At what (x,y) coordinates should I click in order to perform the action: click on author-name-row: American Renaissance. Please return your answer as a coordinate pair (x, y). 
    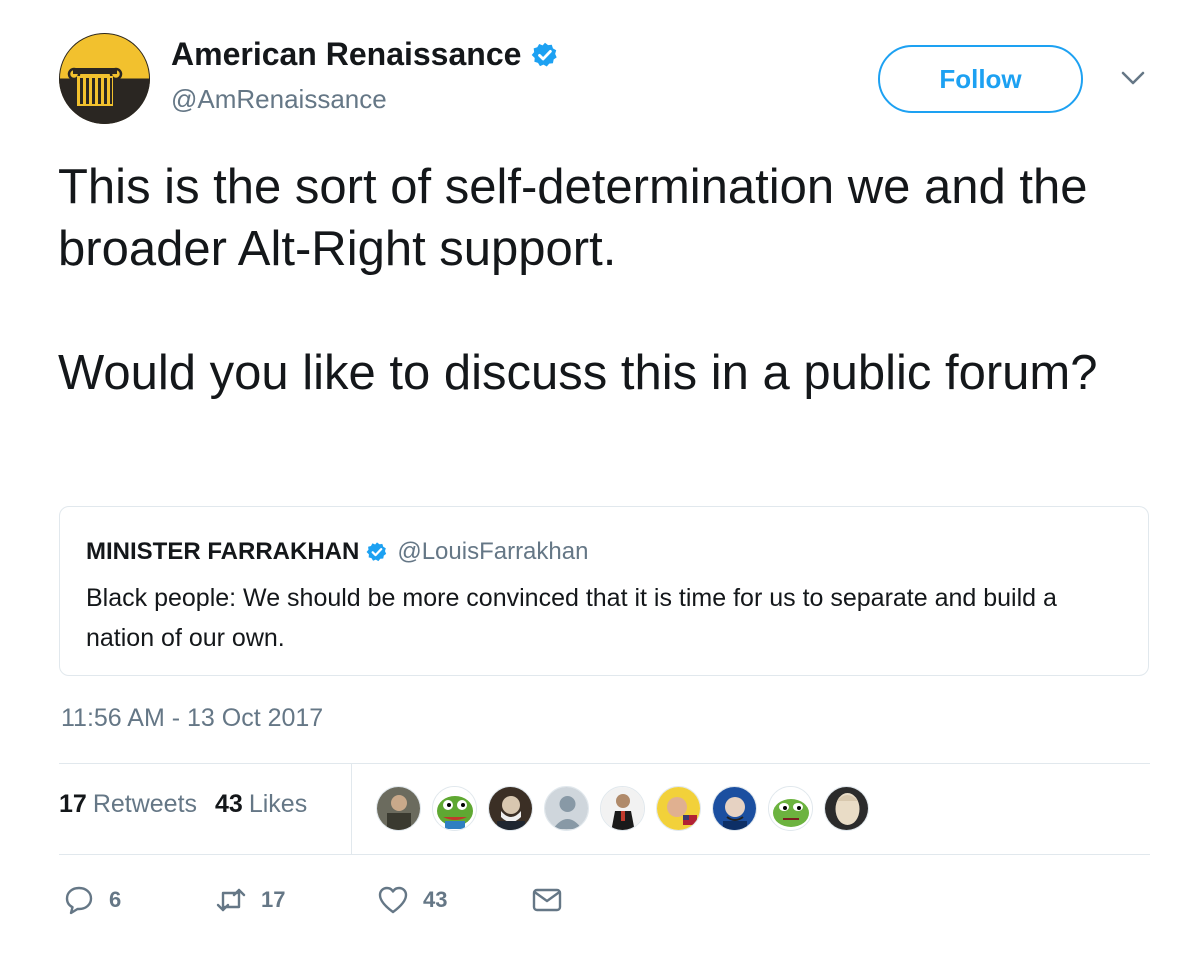
    Looking at the image, I should click on (365, 54).